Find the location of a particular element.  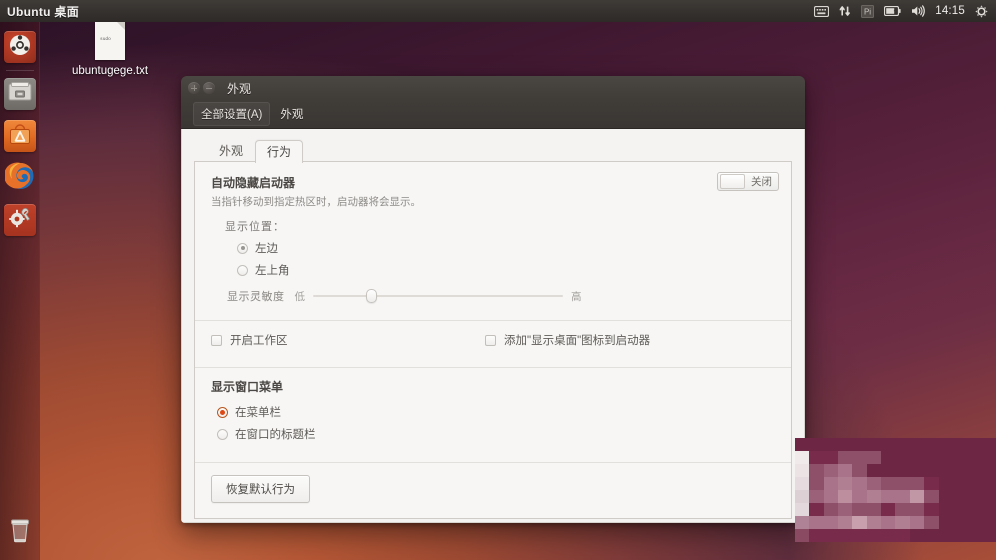

slider-track is located at coordinates (438, 296).